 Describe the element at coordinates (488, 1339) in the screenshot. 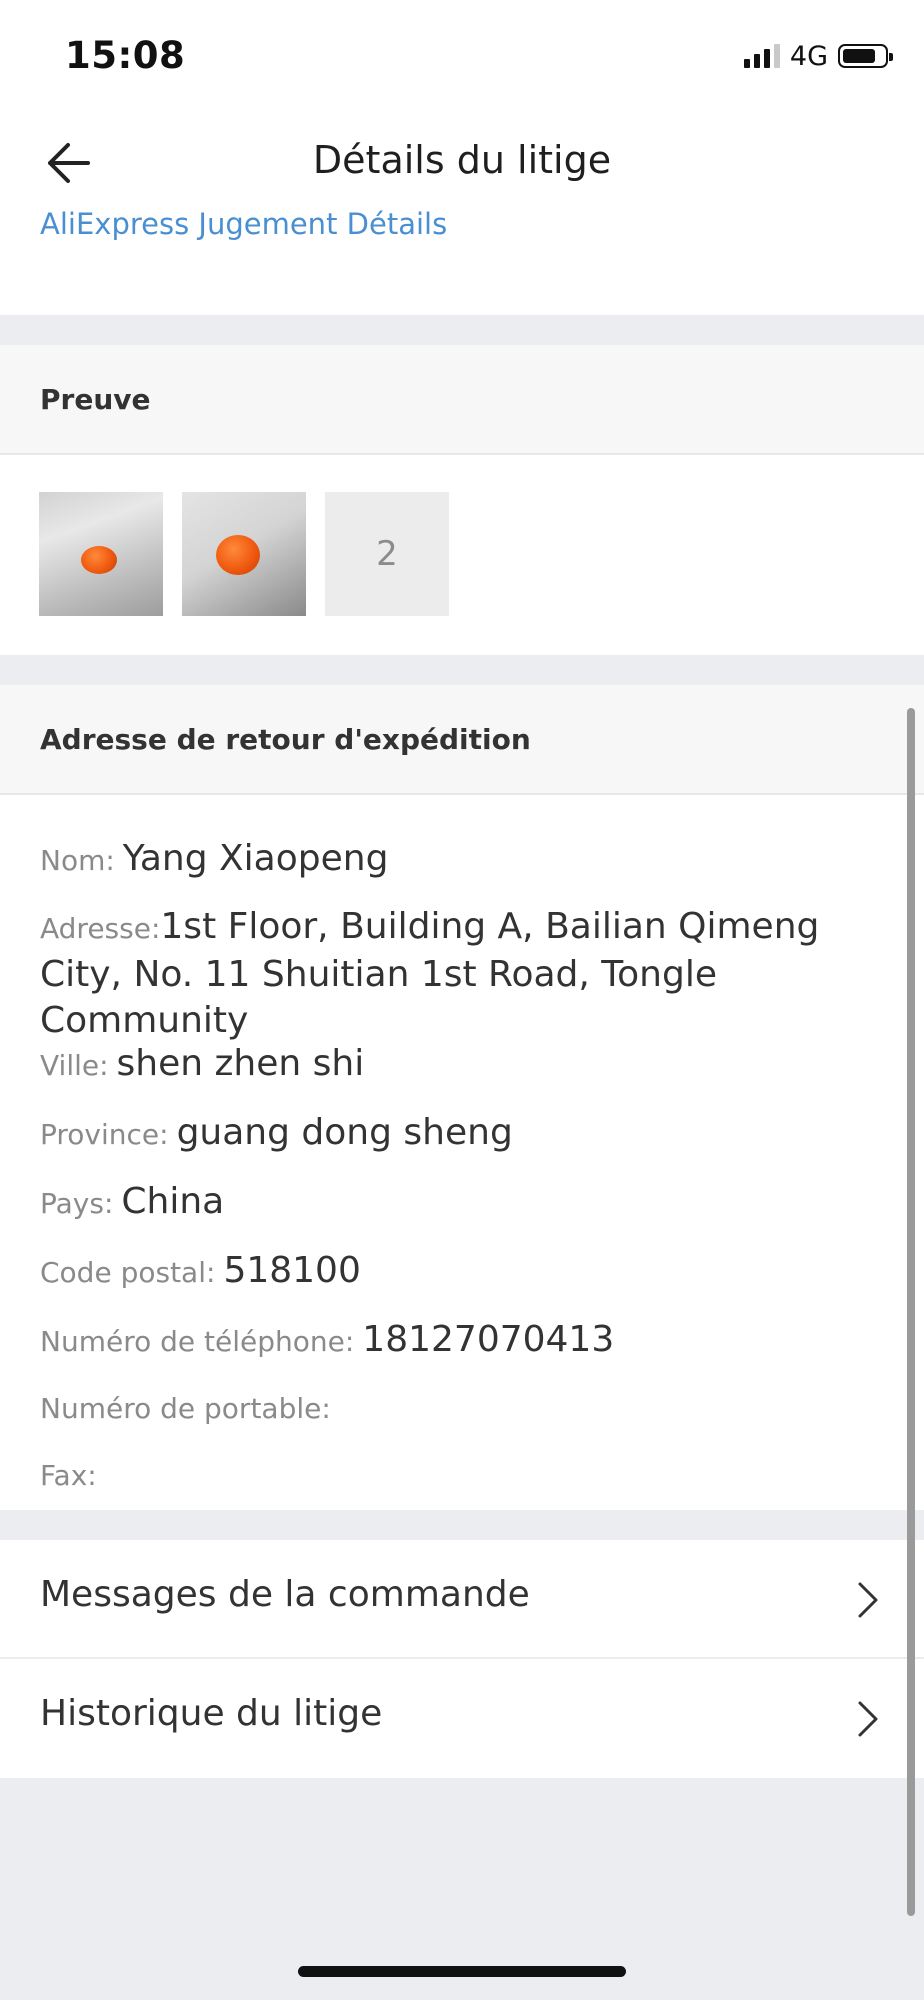

I see `phone-value: 18127070413` at that location.